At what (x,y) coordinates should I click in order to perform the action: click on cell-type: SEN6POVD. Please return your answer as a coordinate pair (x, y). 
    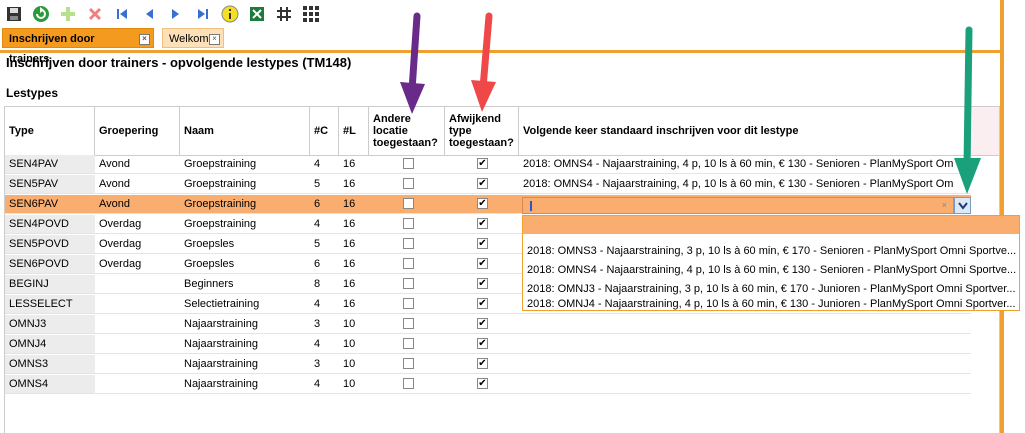
    Looking at the image, I should click on (50, 264).